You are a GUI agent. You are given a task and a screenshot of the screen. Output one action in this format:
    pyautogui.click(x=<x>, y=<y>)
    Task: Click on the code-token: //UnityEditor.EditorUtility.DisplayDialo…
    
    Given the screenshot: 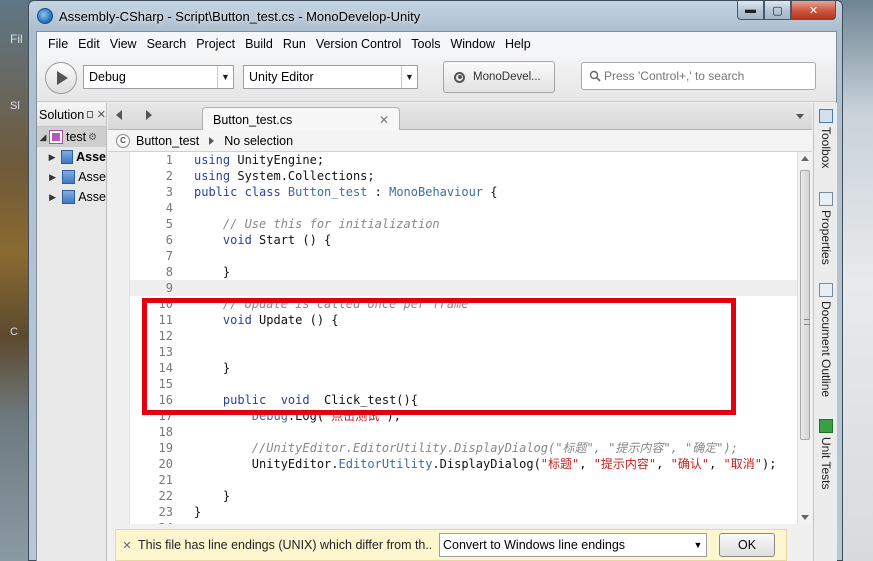 What is the action you would take?
    pyautogui.click(x=466, y=448)
    